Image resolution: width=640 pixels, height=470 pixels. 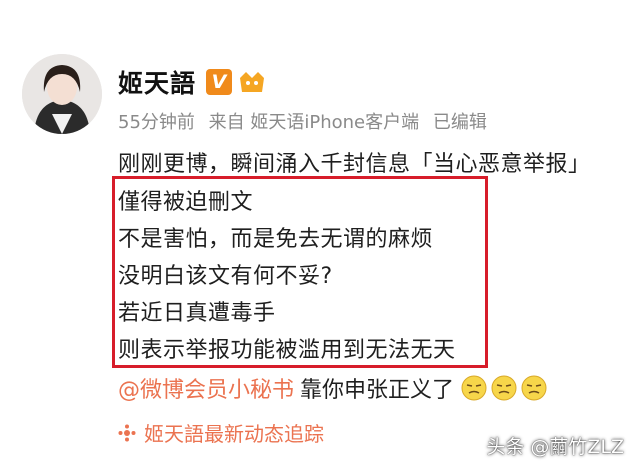 I want to click on avatar, so click(x=62, y=94).